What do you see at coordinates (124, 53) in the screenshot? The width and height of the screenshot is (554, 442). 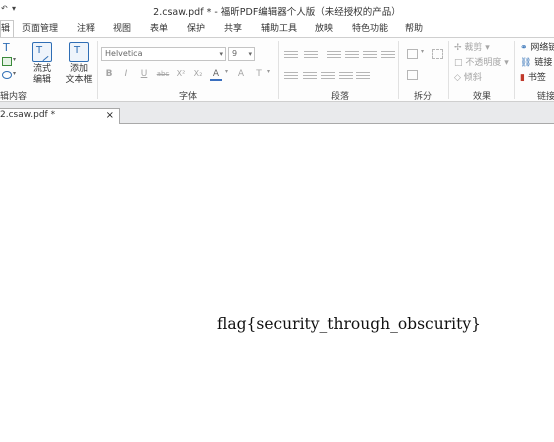 I see `font-name-value: Helvetica` at bounding box center [124, 53].